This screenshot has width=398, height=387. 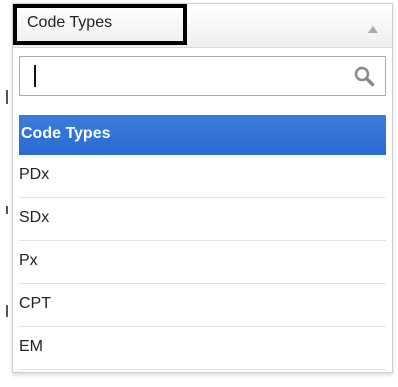 I want to click on option-px: Px, so click(x=202, y=262).